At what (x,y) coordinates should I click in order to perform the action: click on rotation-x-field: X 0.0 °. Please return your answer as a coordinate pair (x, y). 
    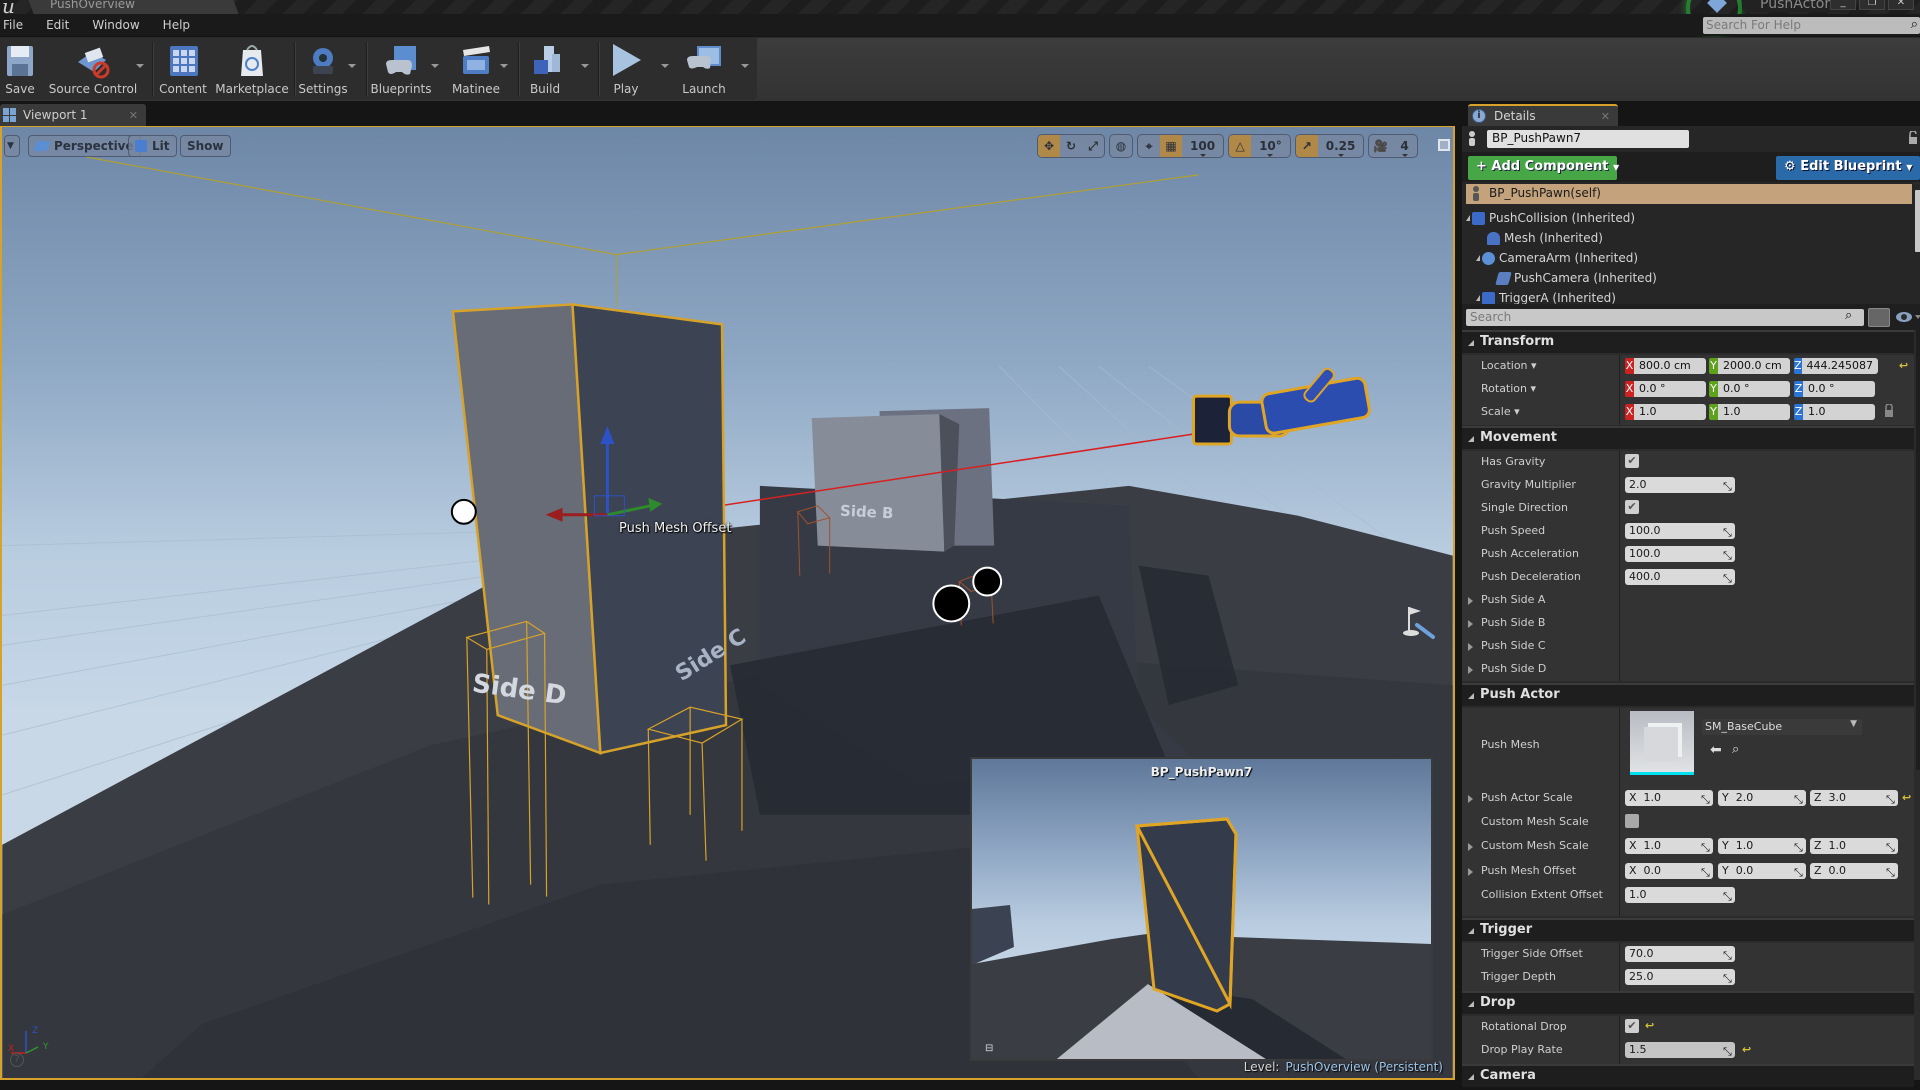
    Looking at the image, I should click on (1665, 389).